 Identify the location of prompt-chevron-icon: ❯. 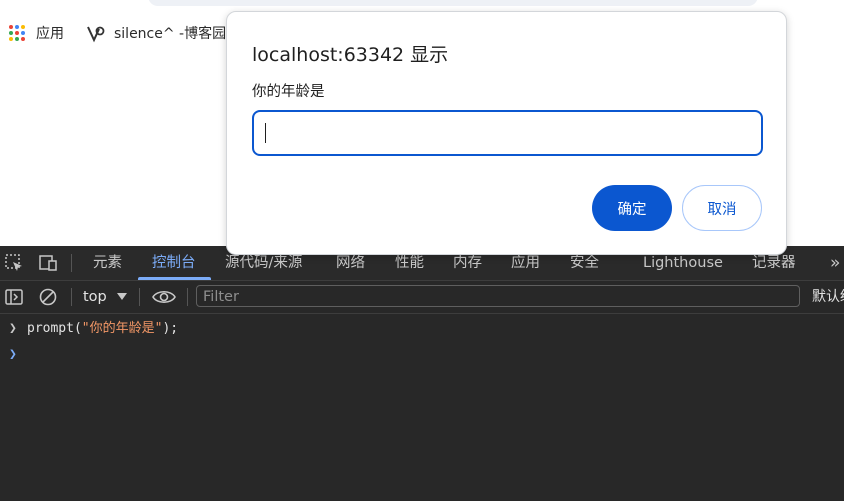
(13, 354).